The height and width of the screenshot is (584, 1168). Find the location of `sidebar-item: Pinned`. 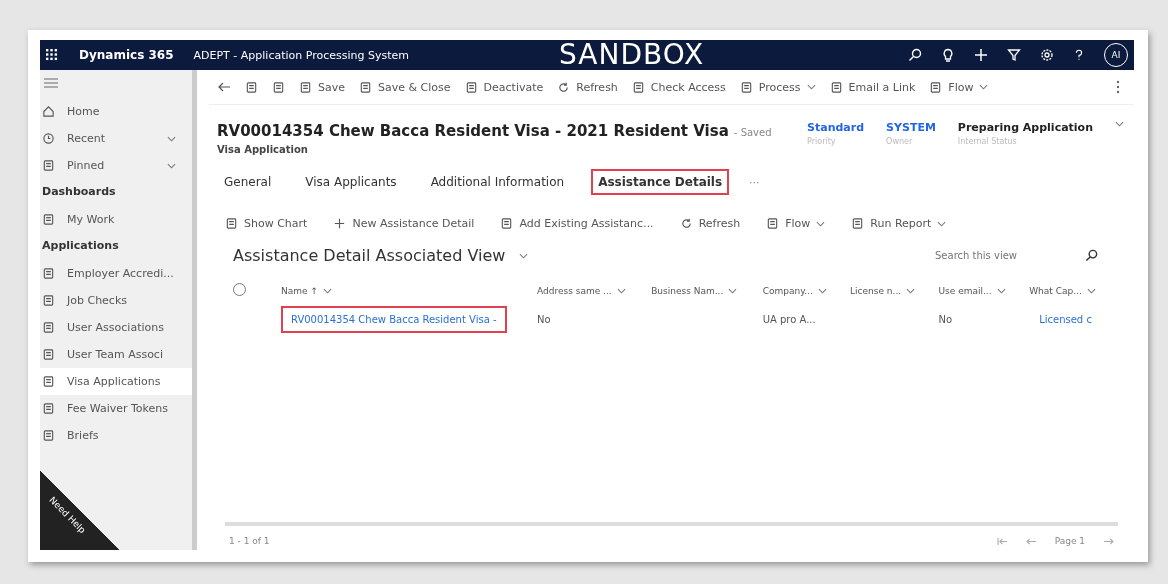

sidebar-item: Pinned is located at coordinates (116, 165).